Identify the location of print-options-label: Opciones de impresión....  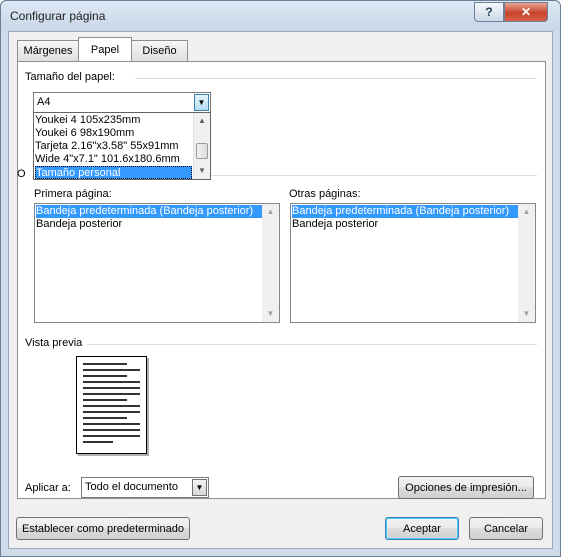
(466, 487).